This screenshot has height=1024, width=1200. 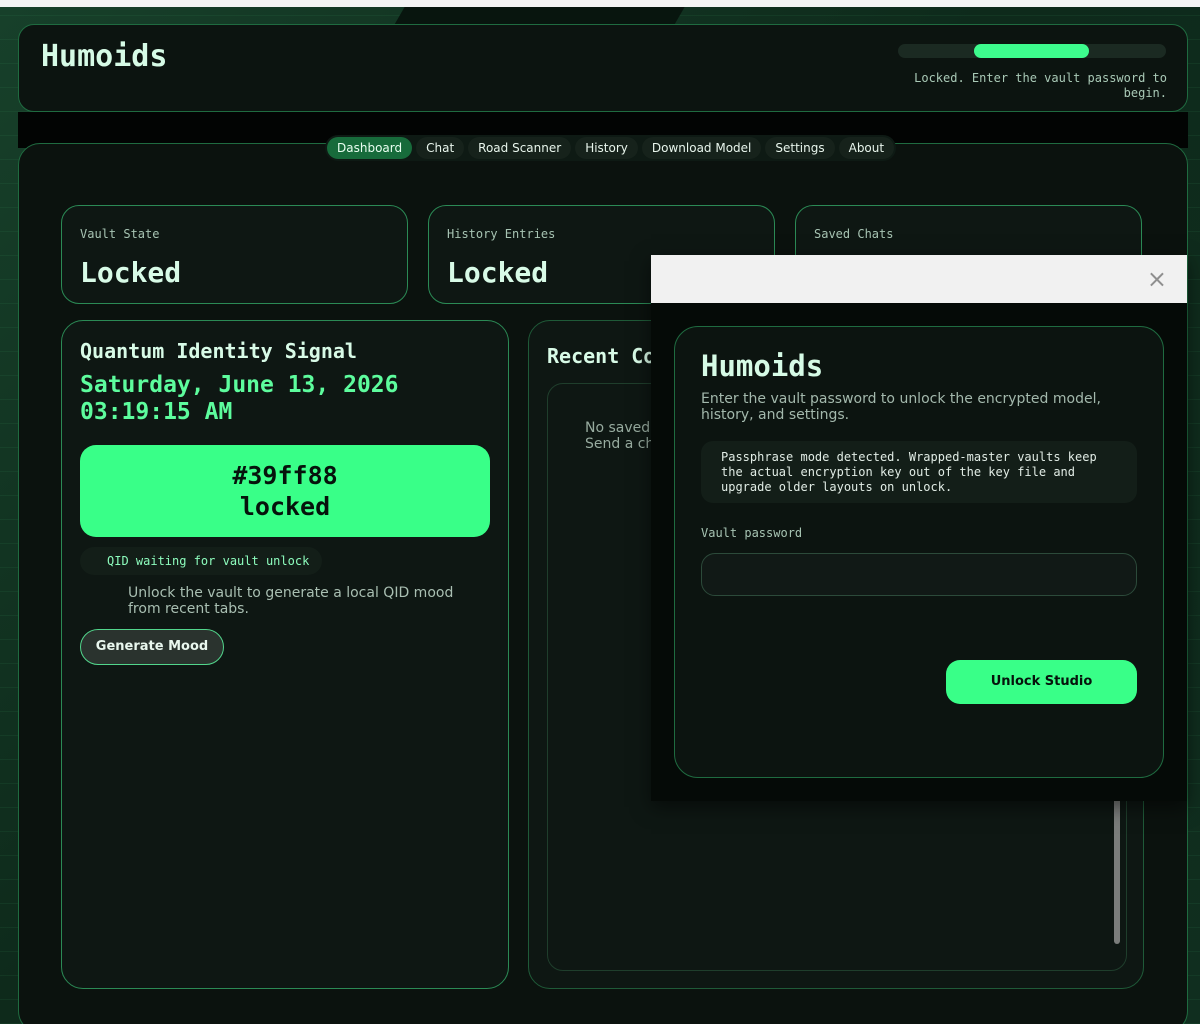 I want to click on stat-label: Saved Chats, so click(x=854, y=234).